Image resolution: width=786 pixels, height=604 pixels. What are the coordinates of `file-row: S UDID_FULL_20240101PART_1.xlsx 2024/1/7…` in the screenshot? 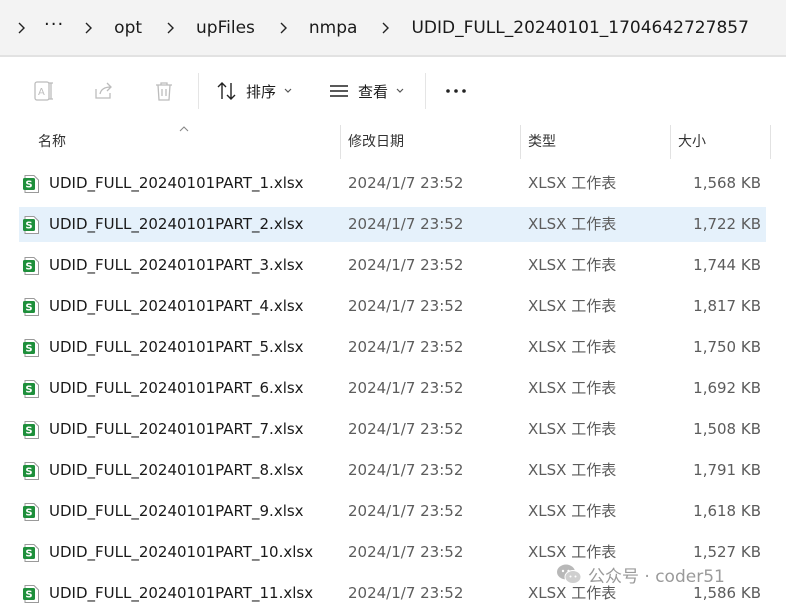 It's located at (392, 183).